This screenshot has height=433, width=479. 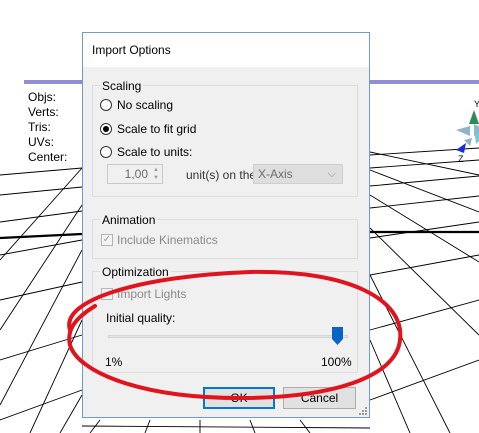 I want to click on ok-button: OK, so click(x=239, y=398).